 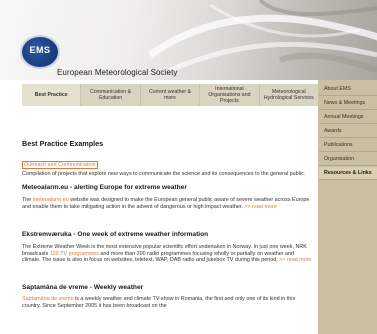 What do you see at coordinates (83, 287) in the screenshot?
I see `article-heading: Saptamâna de vreme - Weekly weather` at bounding box center [83, 287].